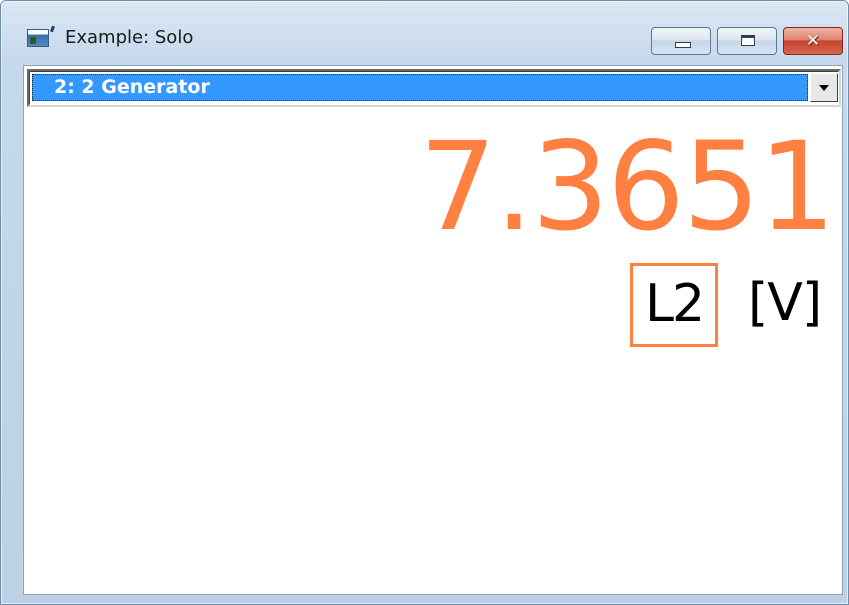  What do you see at coordinates (785, 303) in the screenshot?
I see `unit-label: [V]` at bounding box center [785, 303].